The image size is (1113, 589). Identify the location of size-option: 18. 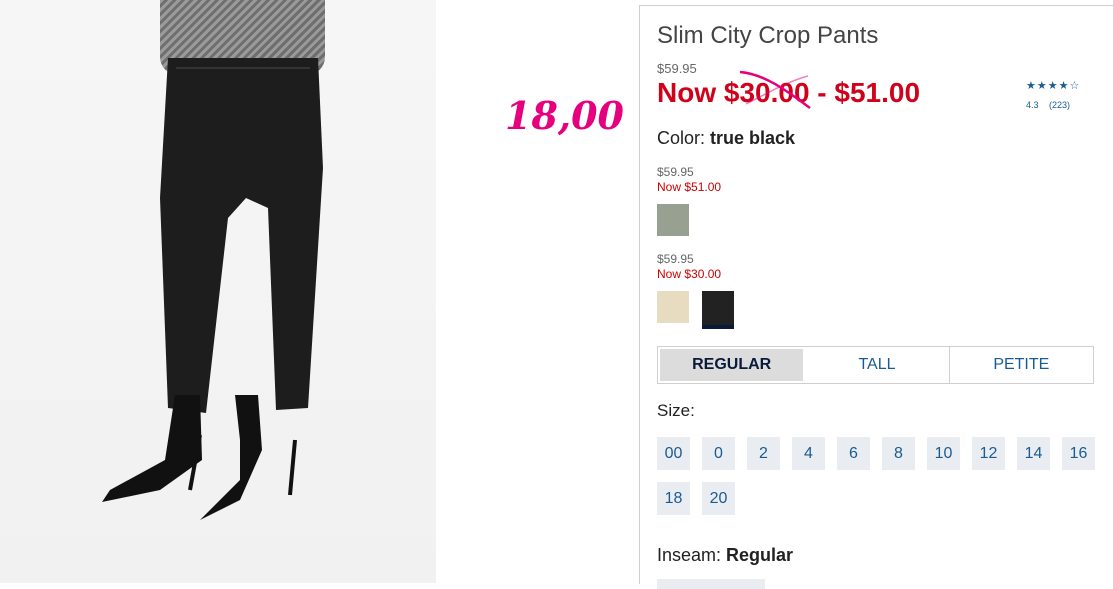
(673, 498).